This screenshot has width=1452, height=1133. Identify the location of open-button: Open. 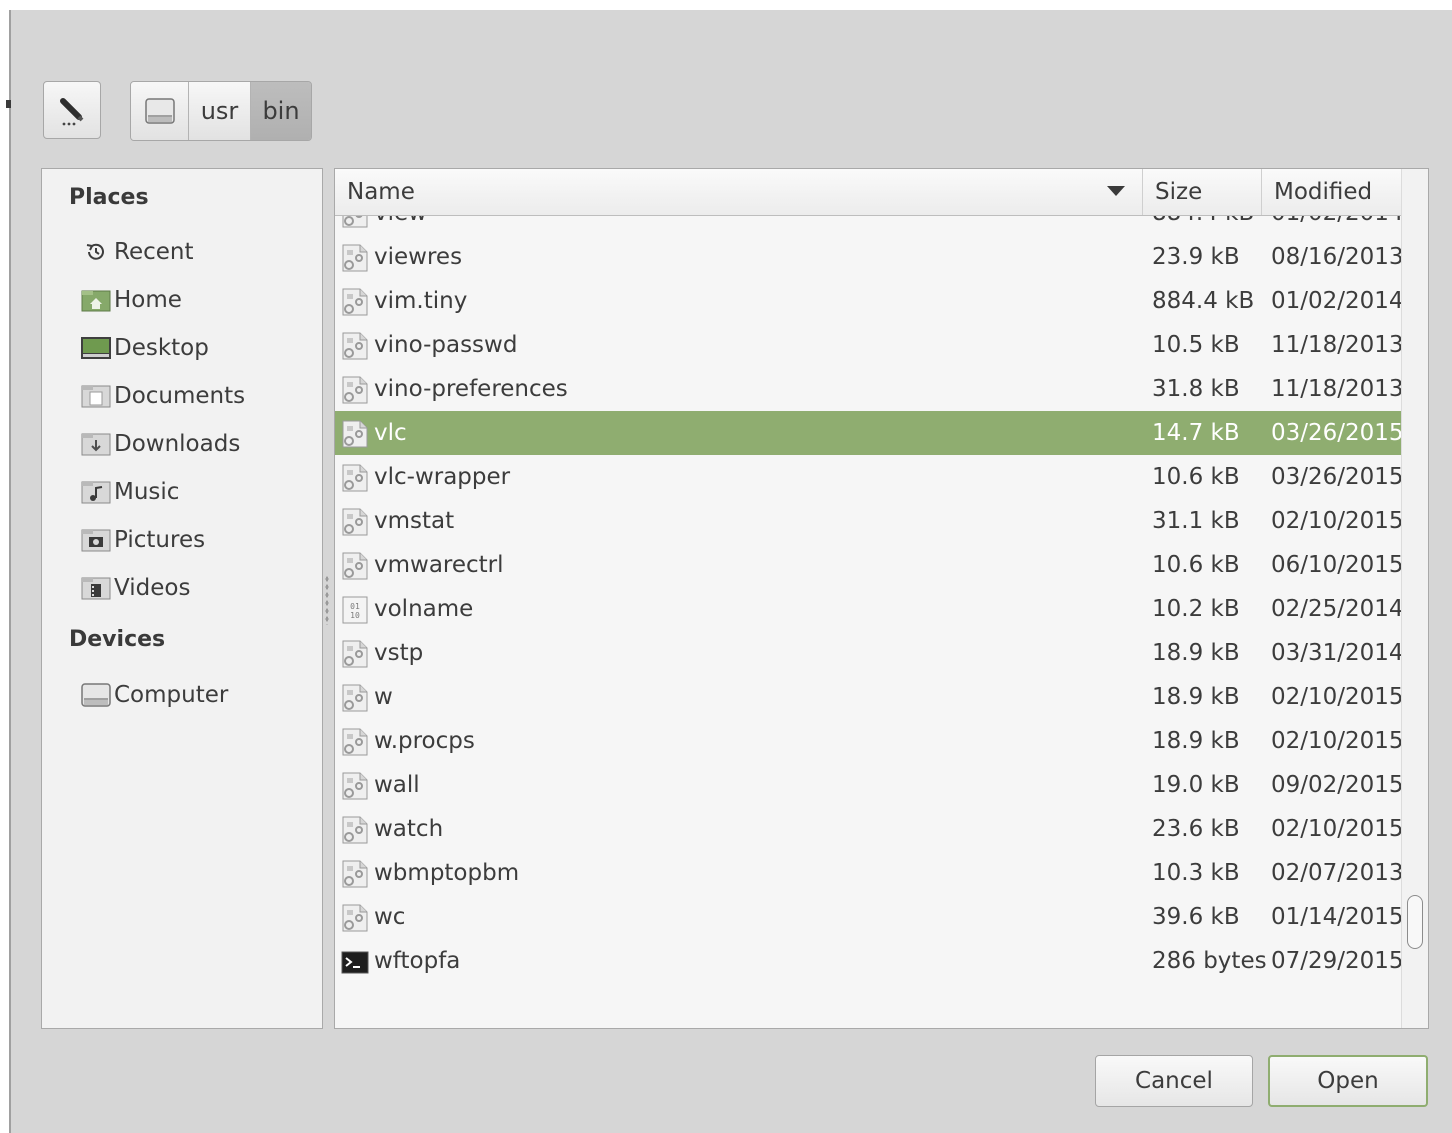
(1348, 1081).